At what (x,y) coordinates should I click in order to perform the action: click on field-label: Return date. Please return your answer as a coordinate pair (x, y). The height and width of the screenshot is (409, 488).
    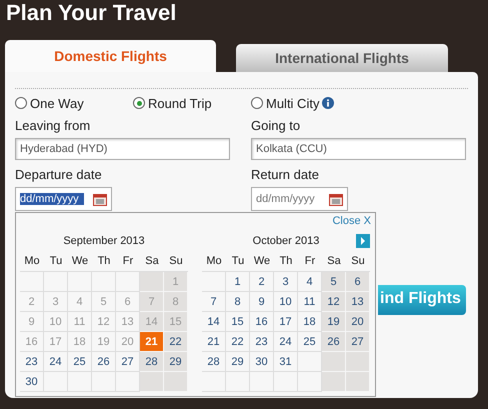
    Looking at the image, I should click on (285, 175).